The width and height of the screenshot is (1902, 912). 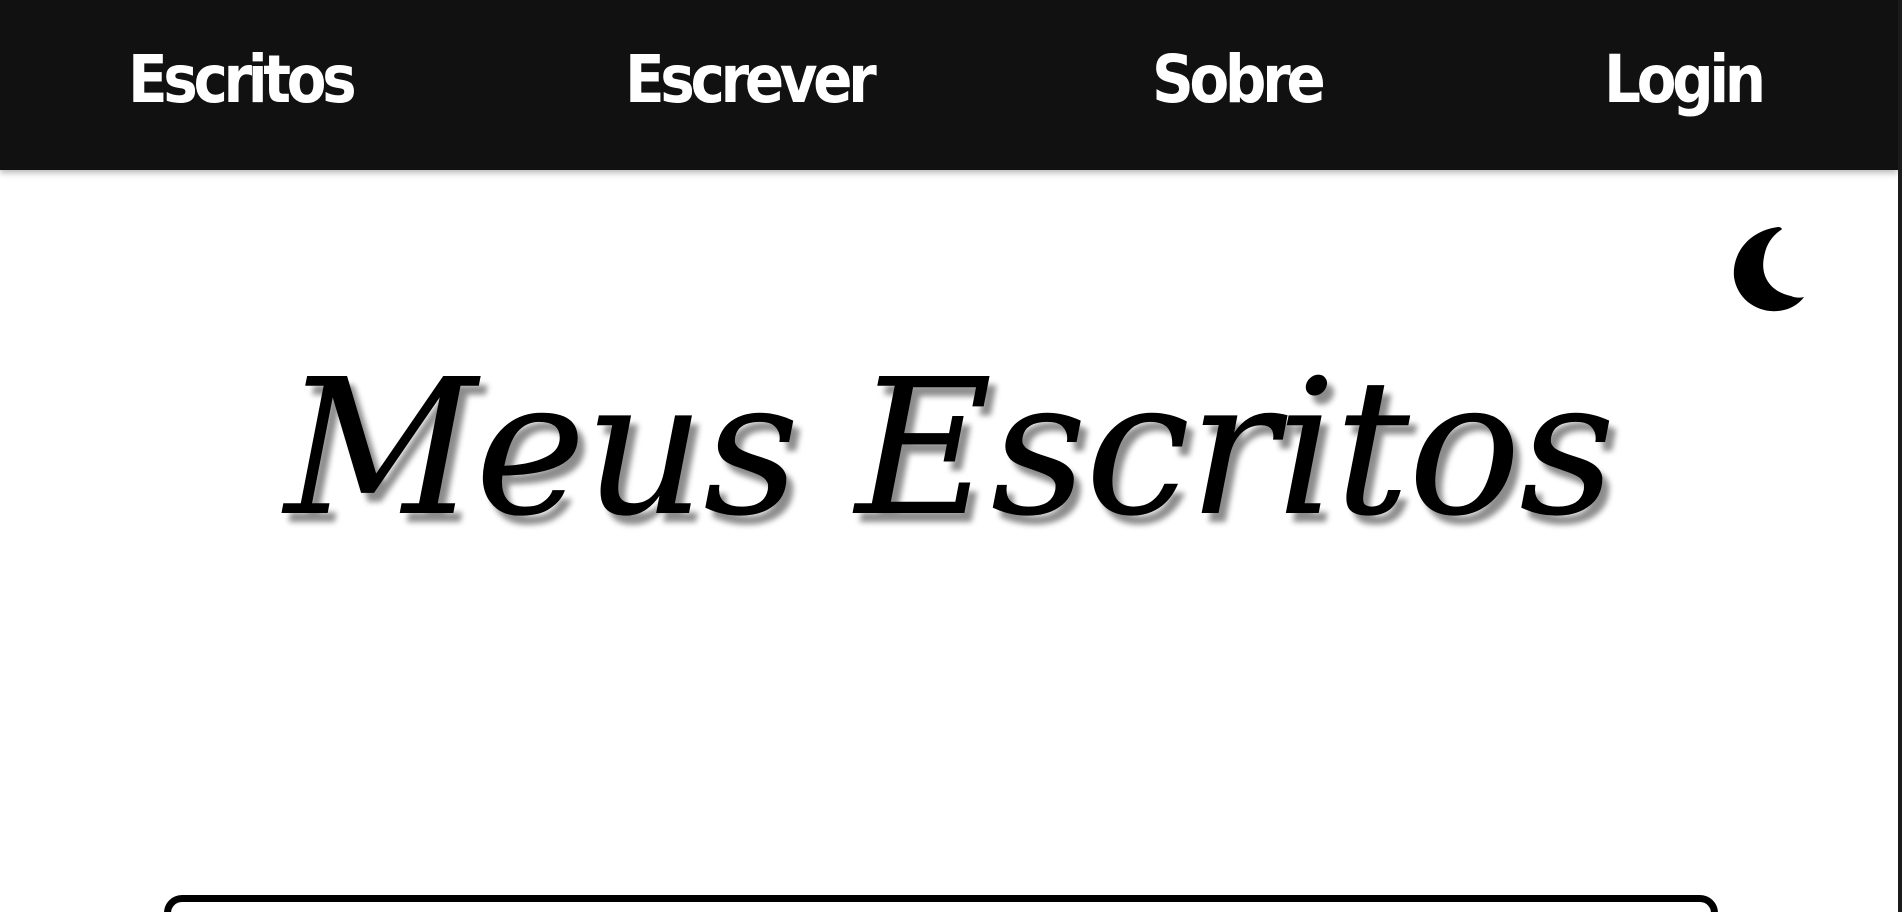 I want to click on nav-login-link: Login, so click(x=1685, y=80).